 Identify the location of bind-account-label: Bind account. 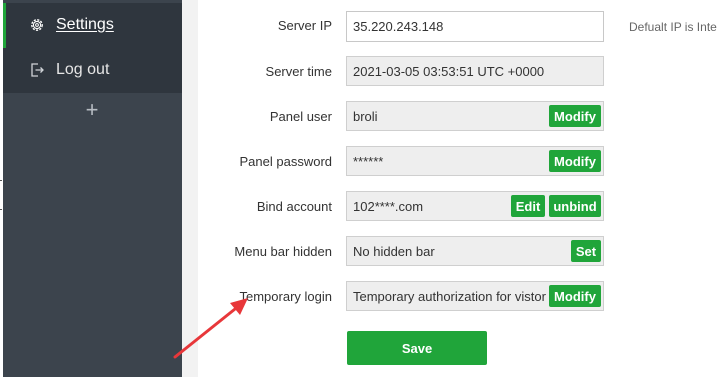
(294, 206).